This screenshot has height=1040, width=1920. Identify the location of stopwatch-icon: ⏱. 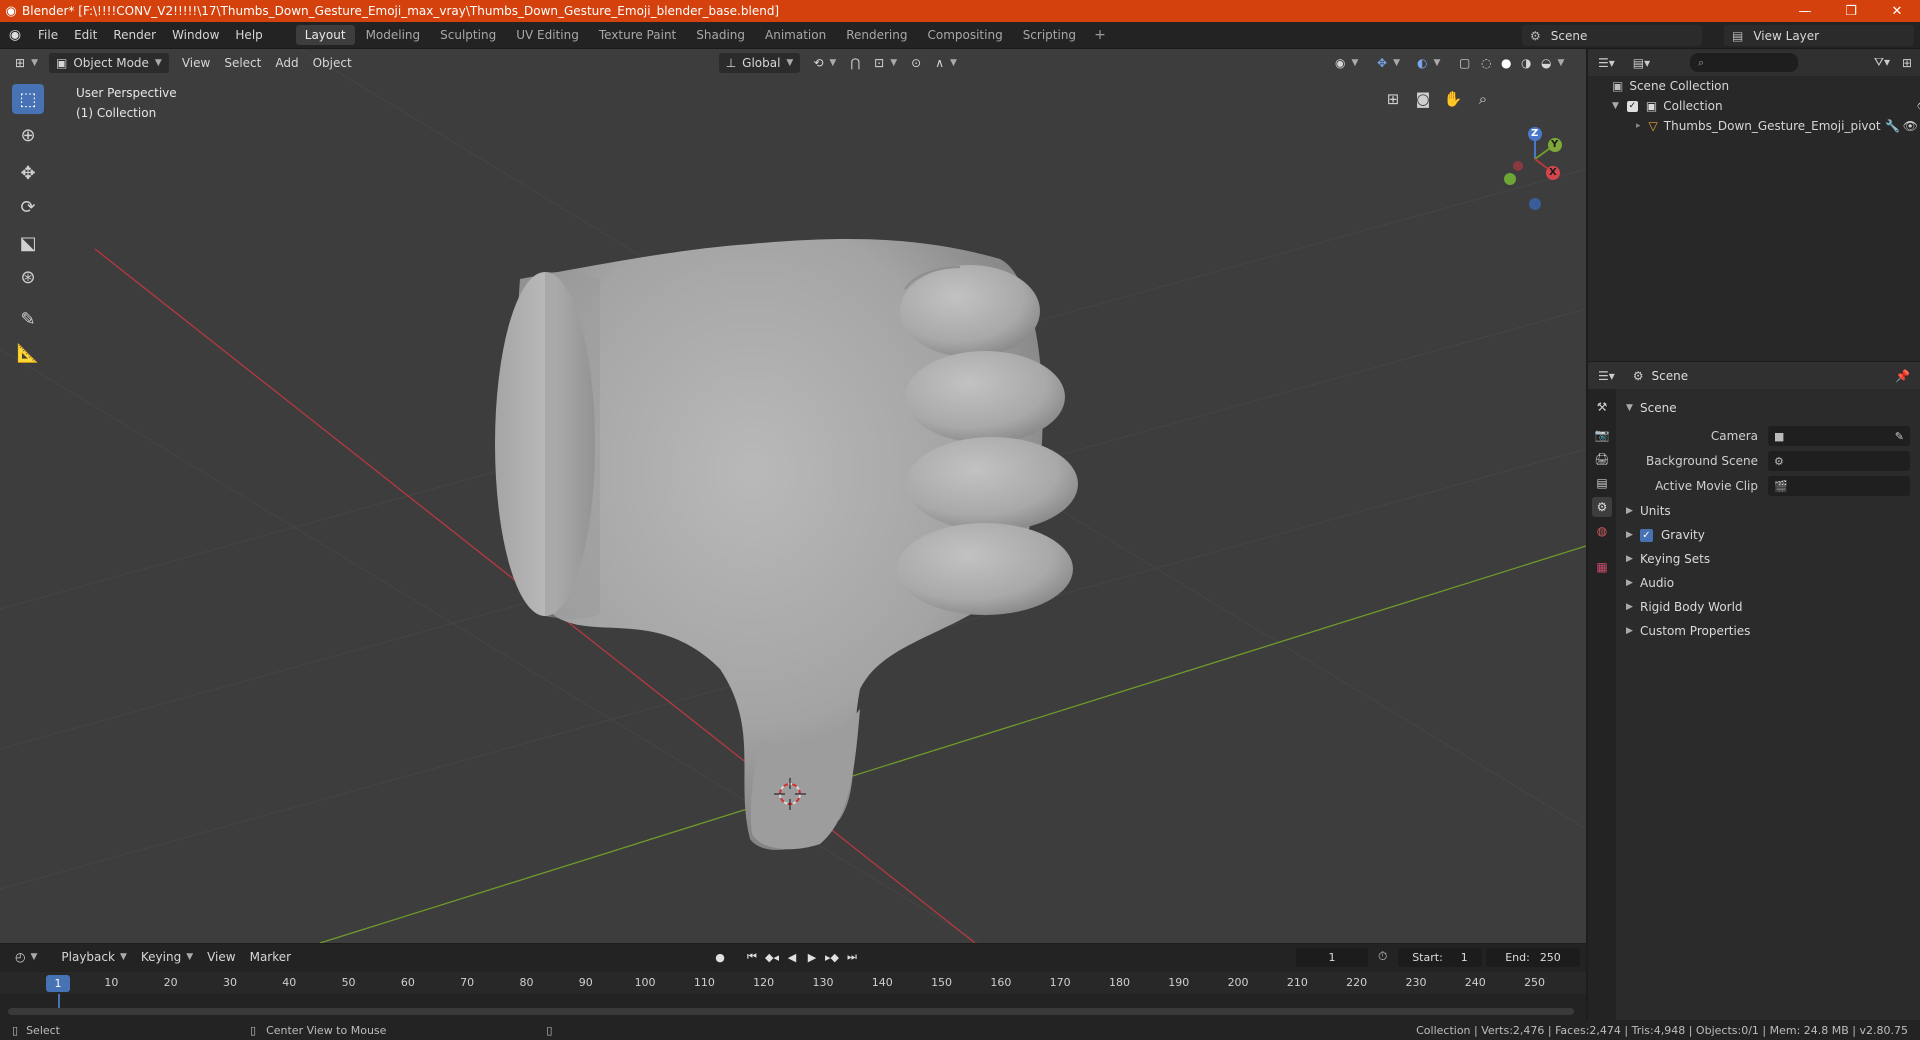
(1382, 956).